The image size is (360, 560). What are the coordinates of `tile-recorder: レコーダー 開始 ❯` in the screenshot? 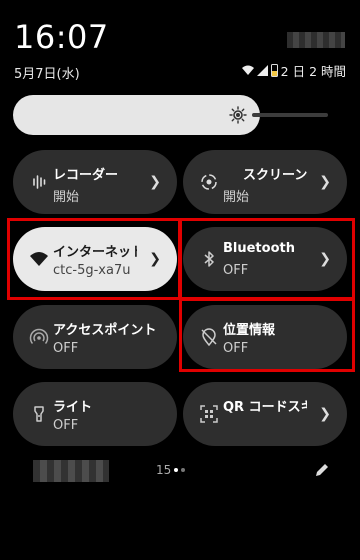 It's located at (95, 182).